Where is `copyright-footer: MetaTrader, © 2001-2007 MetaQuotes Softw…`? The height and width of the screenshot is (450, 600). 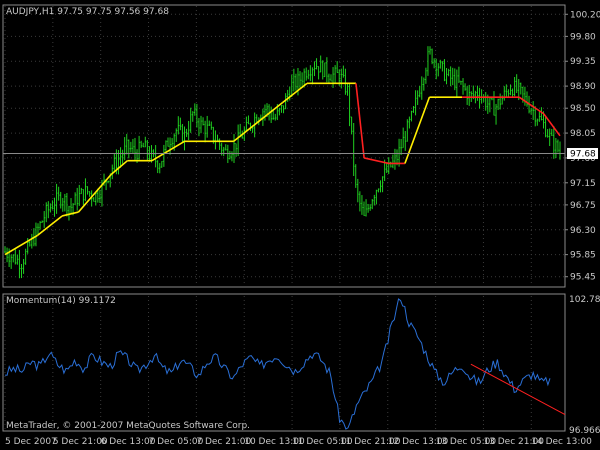 copyright-footer: MetaTrader, © 2001-2007 MetaQuotes Softw… is located at coordinates (128, 426).